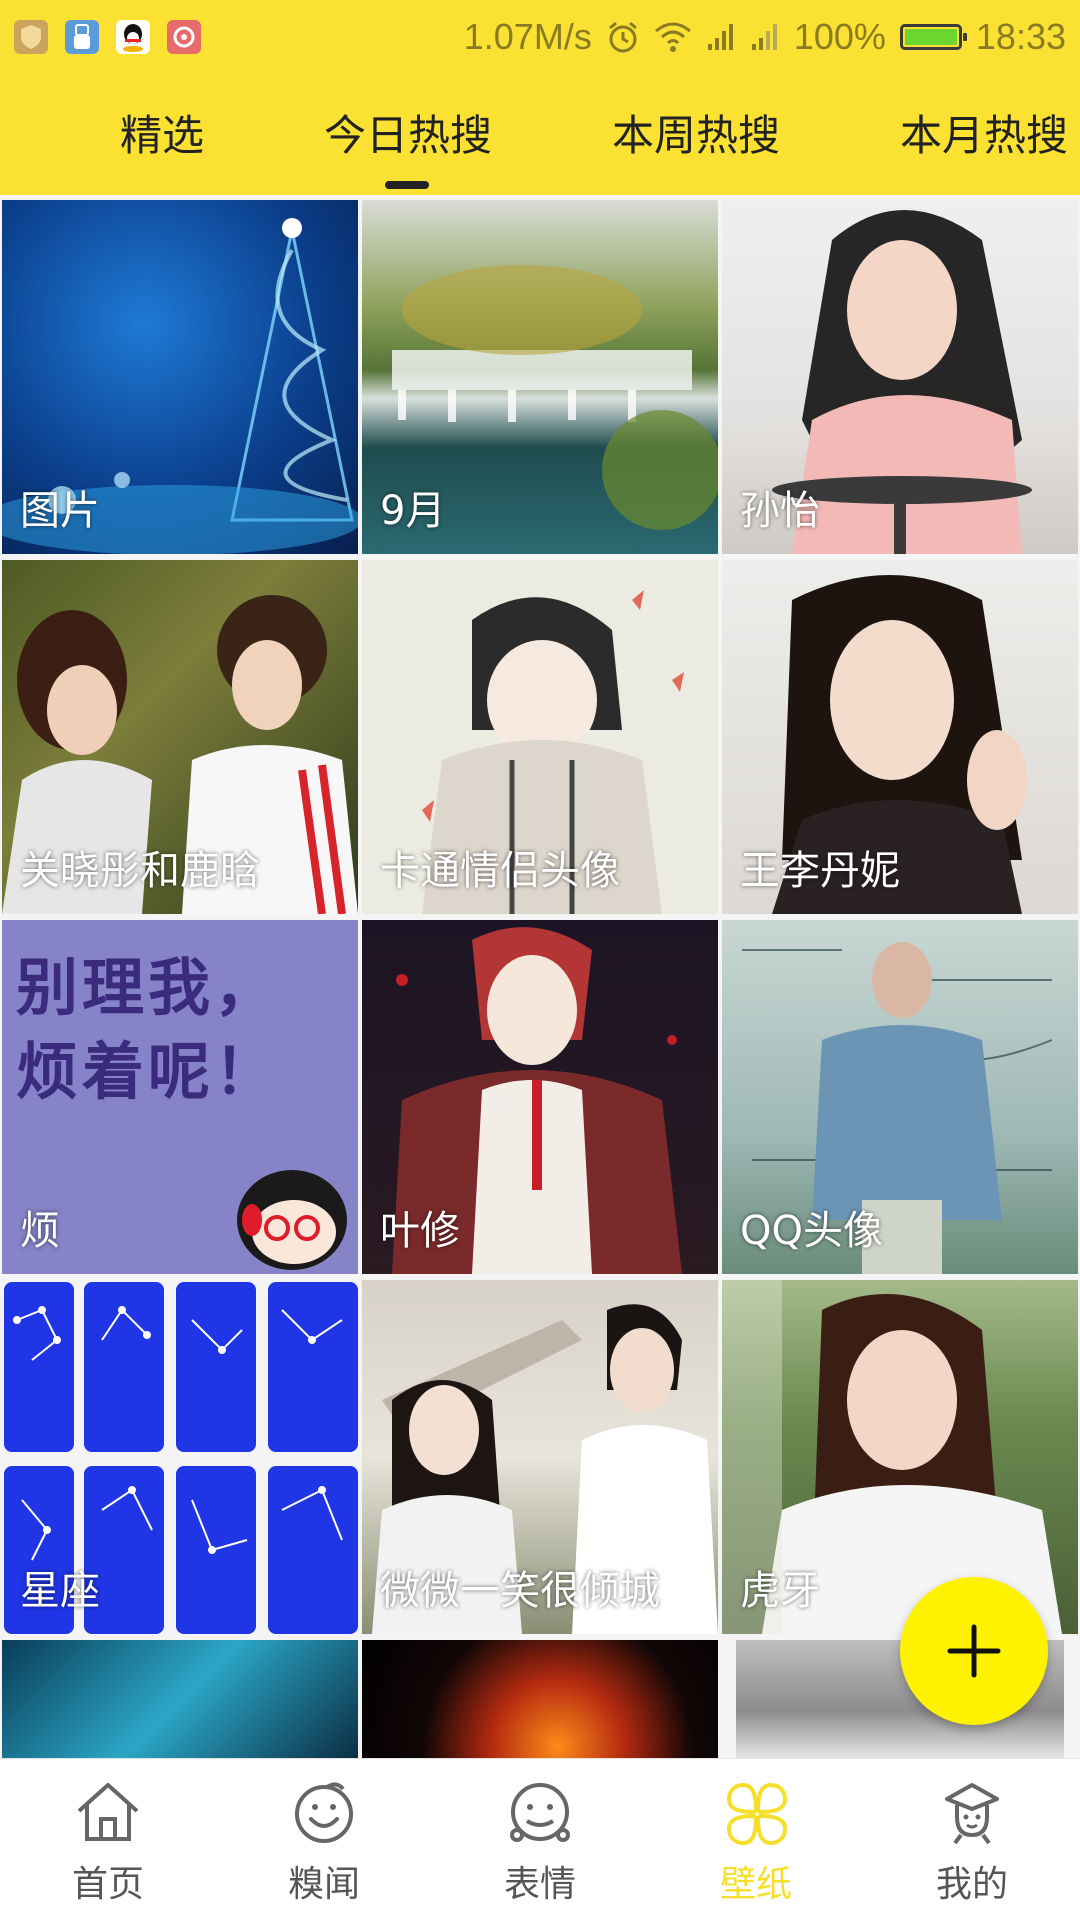 Image resolution: width=1080 pixels, height=1921 pixels. I want to click on wallpaper-tile: QQ头像, so click(900, 1097).